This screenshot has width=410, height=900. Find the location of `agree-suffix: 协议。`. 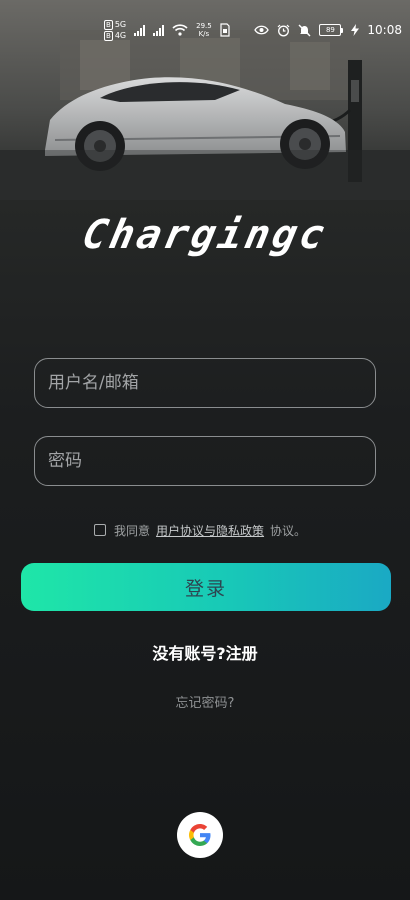

agree-suffix: 协议。 is located at coordinates (288, 530).